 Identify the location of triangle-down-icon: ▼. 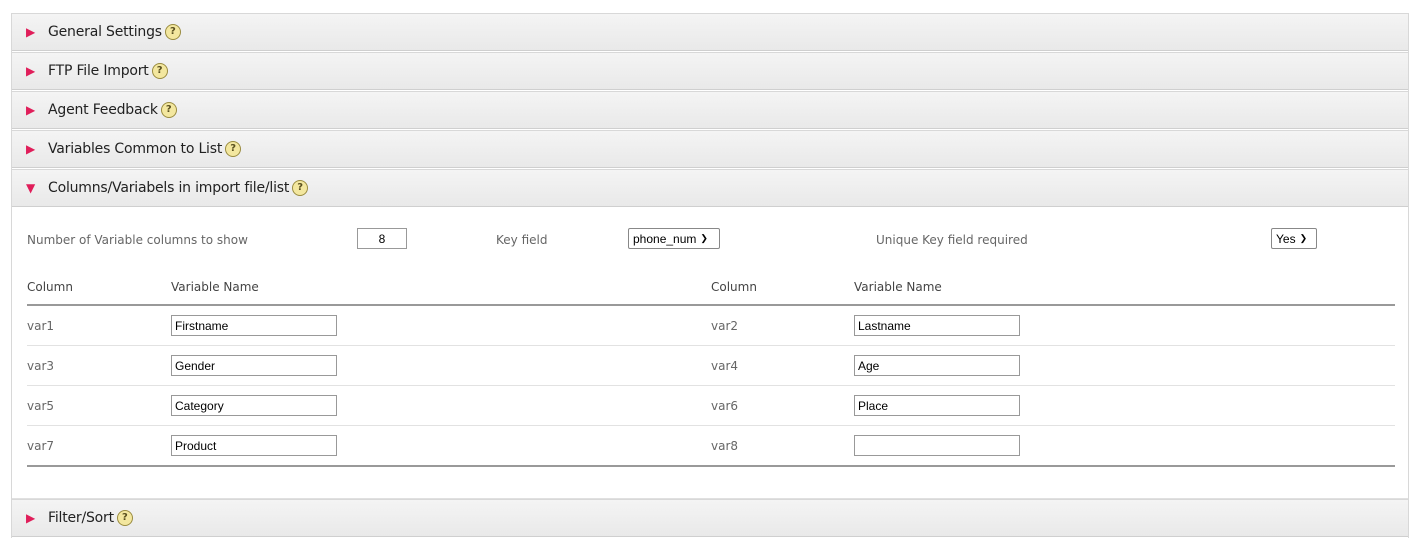
(31, 188).